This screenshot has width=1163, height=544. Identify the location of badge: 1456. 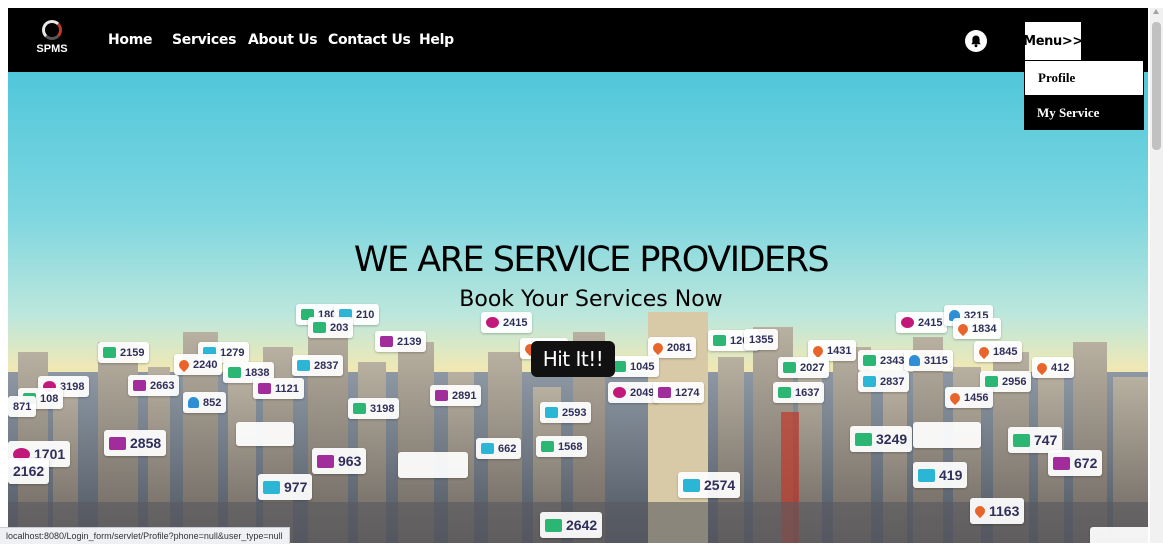
(969, 397).